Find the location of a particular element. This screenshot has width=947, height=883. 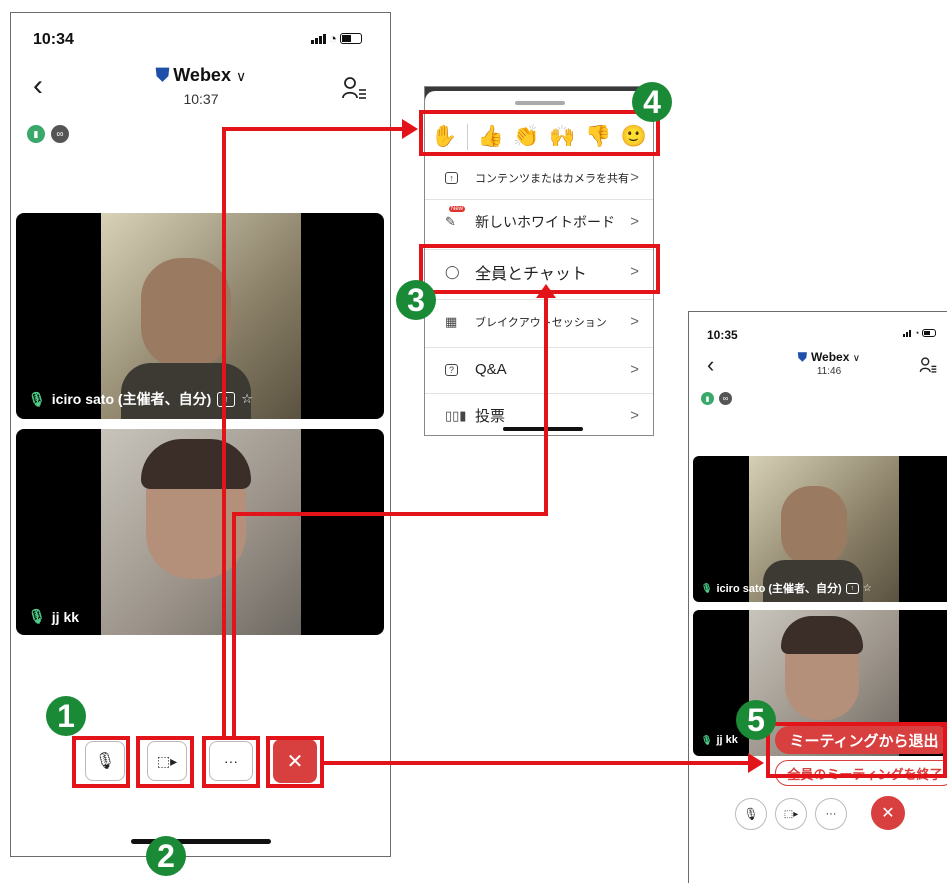

highlight-mute is located at coordinates (101, 762).